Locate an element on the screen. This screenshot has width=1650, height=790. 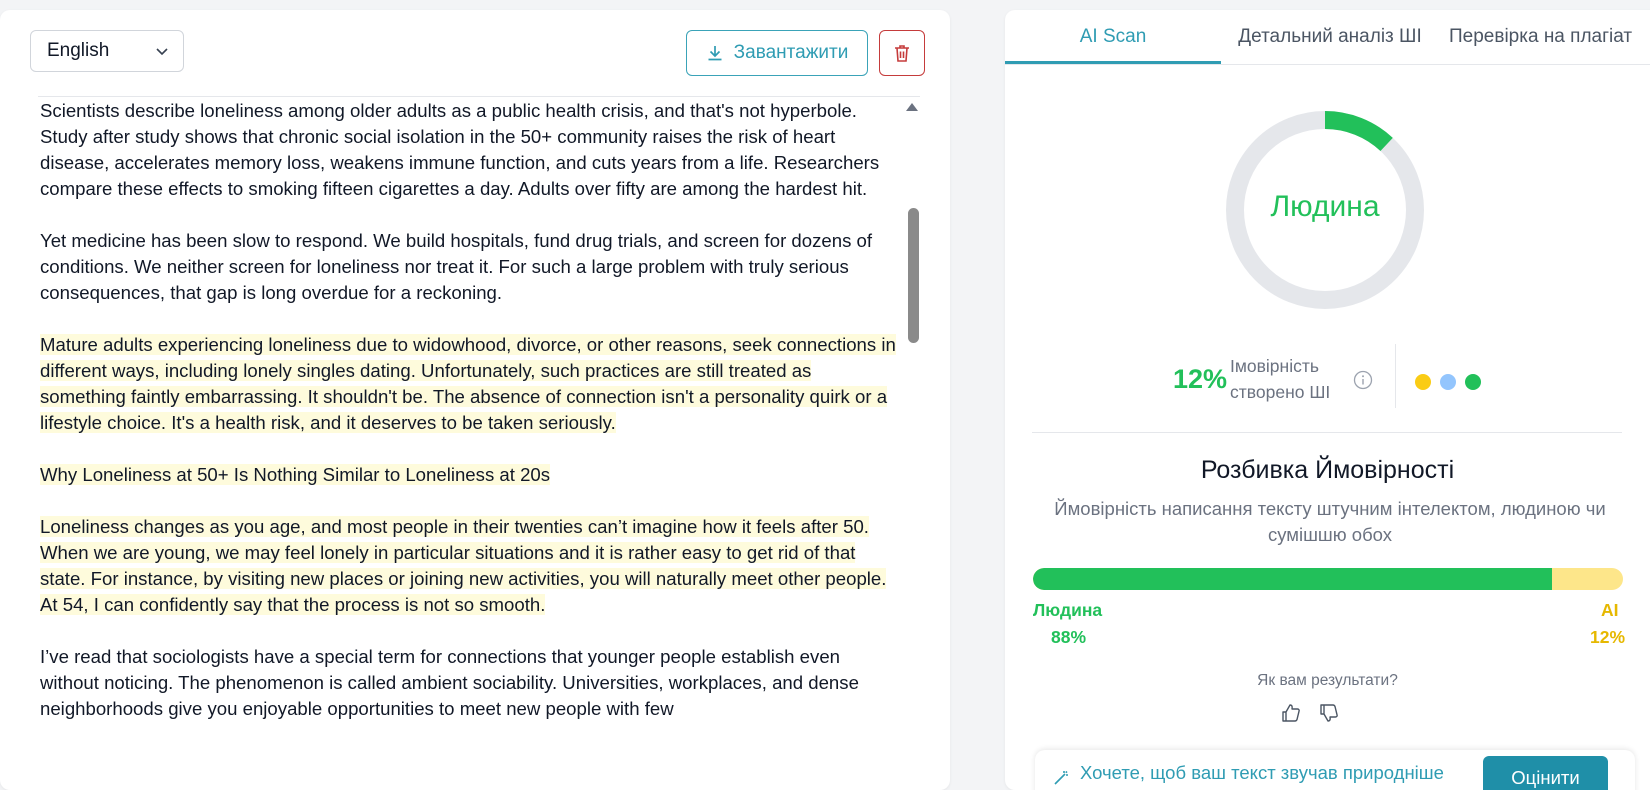
feedback-question: Як вам результати? is located at coordinates (1327, 680).